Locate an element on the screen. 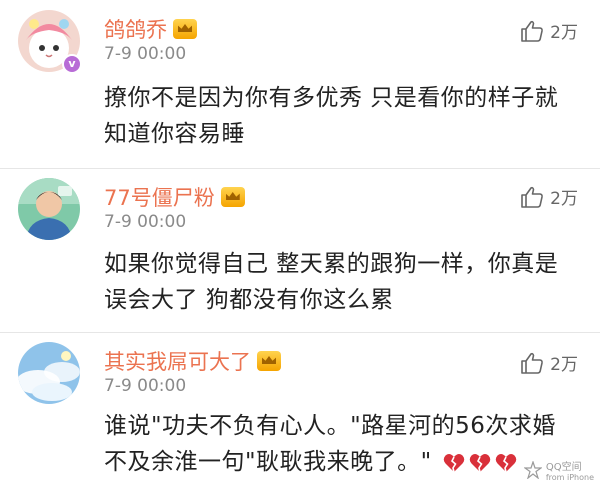 This screenshot has height=492, width=600. comment-text-line-with-emoji: 不及余淮一句"耿耿我来晚了。" is located at coordinates (339, 462).